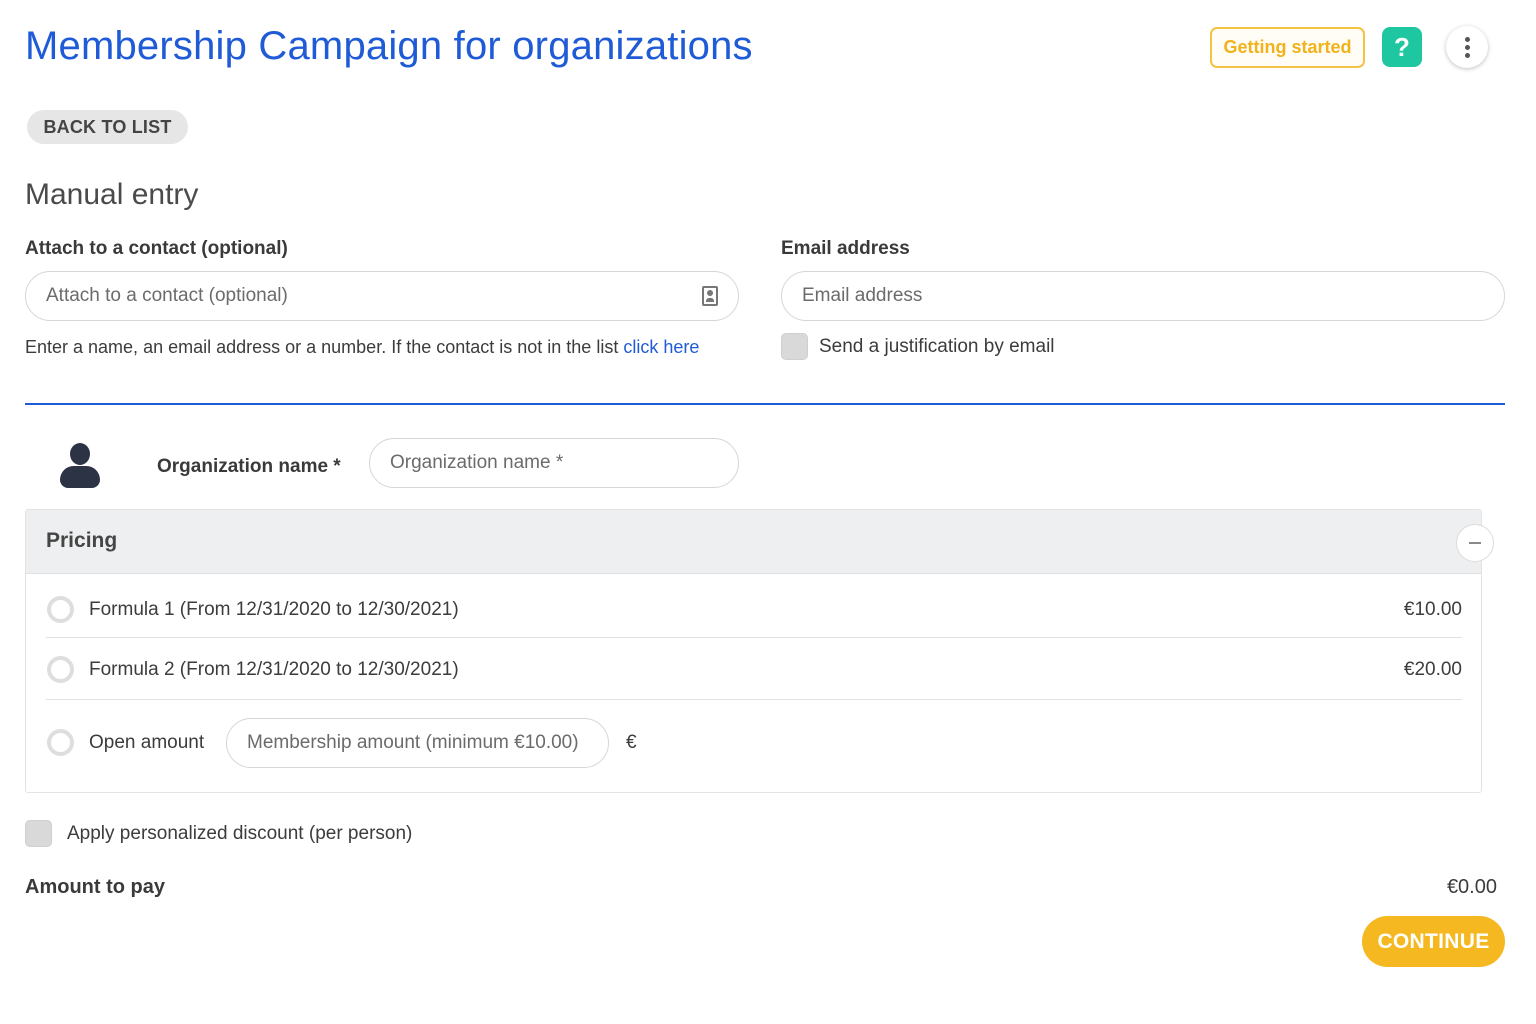 This screenshot has height=1024, width=1536. I want to click on continue-button: CONTINUE, so click(1433, 941).